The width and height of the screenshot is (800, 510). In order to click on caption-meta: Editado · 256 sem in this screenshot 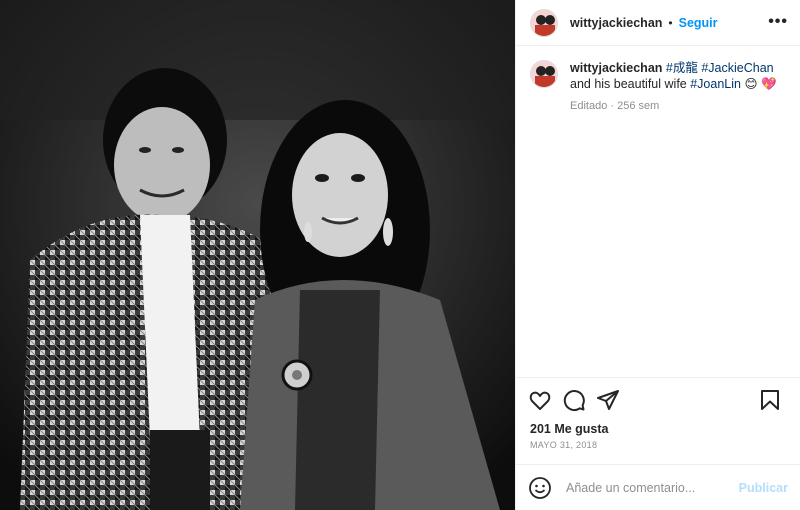, I will do `click(615, 106)`.